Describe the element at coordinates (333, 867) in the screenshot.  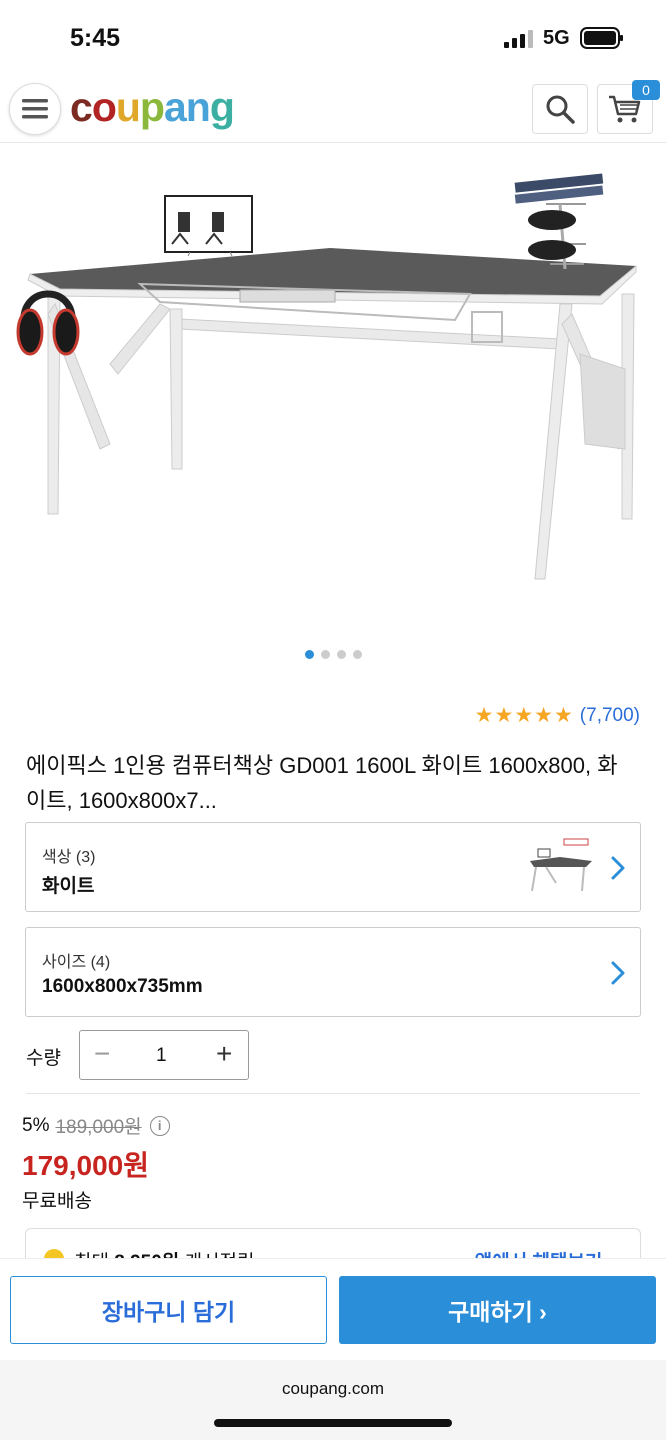
I see `color-option-selector: 색상 (3) 화이트` at that location.